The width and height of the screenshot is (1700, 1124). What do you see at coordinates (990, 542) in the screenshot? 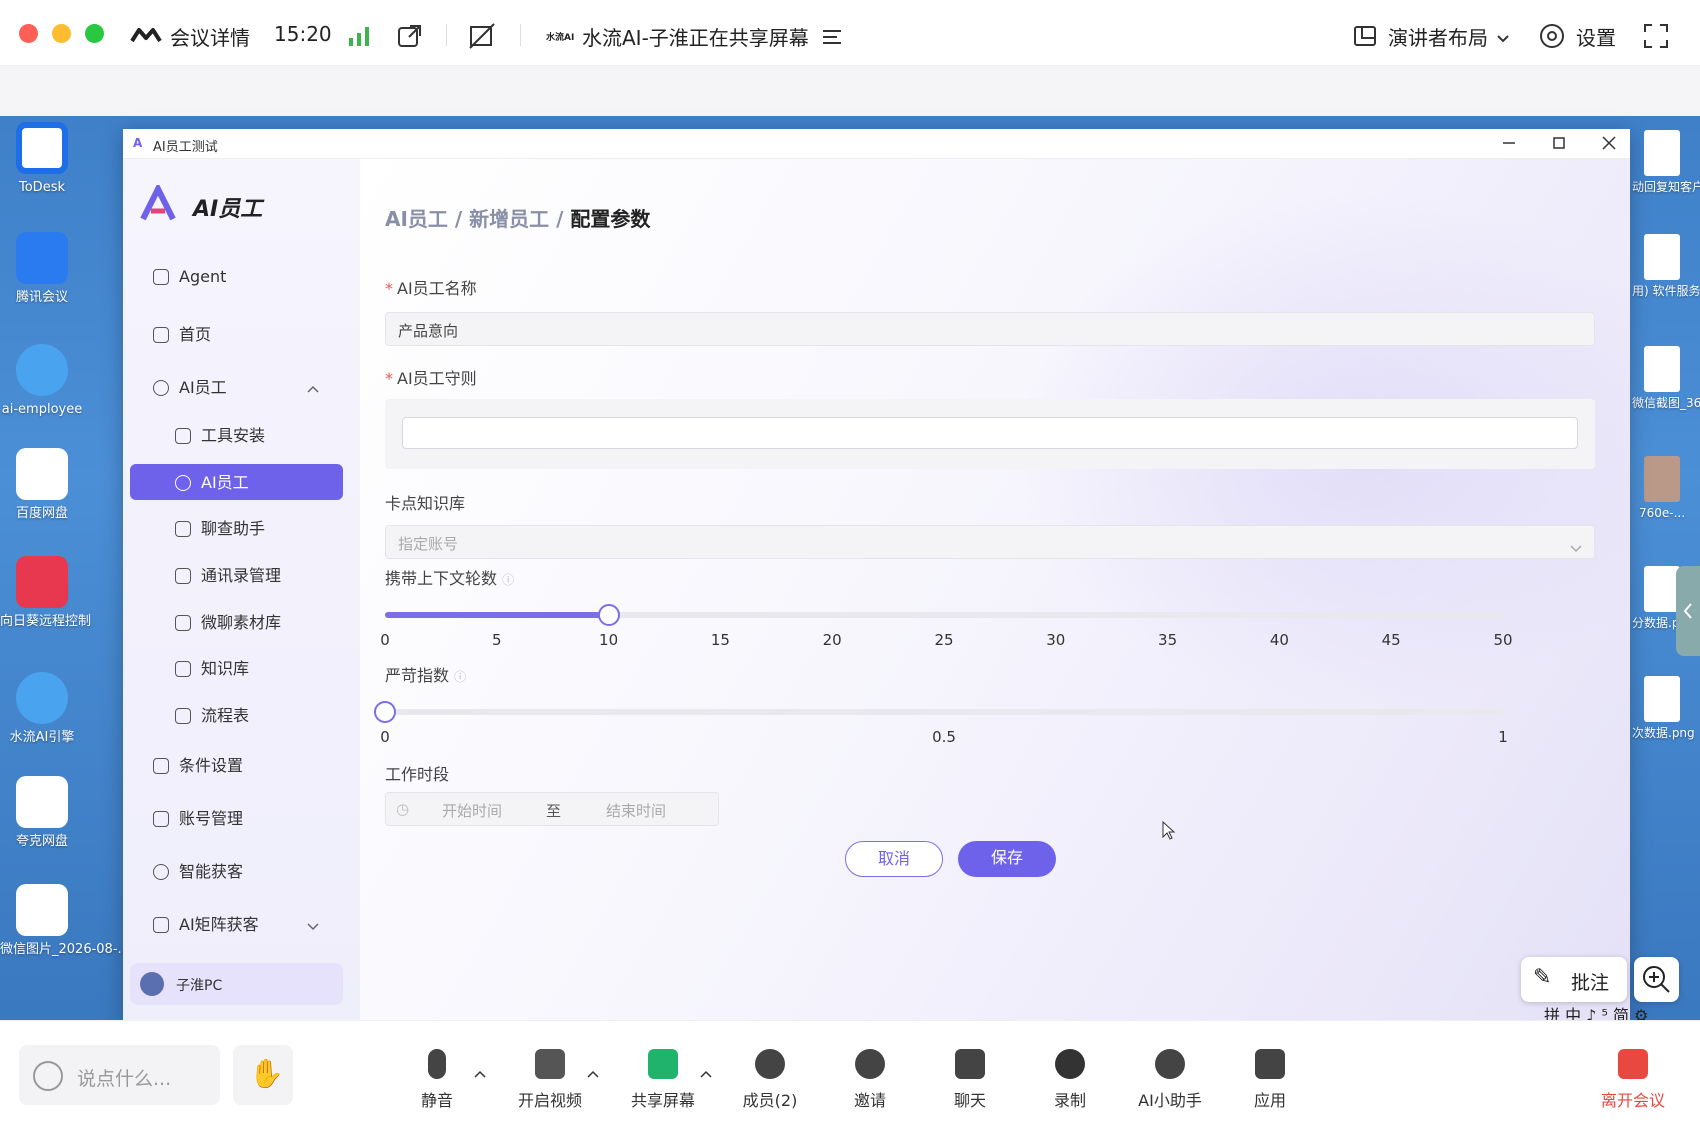
I see `knowledge-base-select: 指定账号` at bounding box center [990, 542].